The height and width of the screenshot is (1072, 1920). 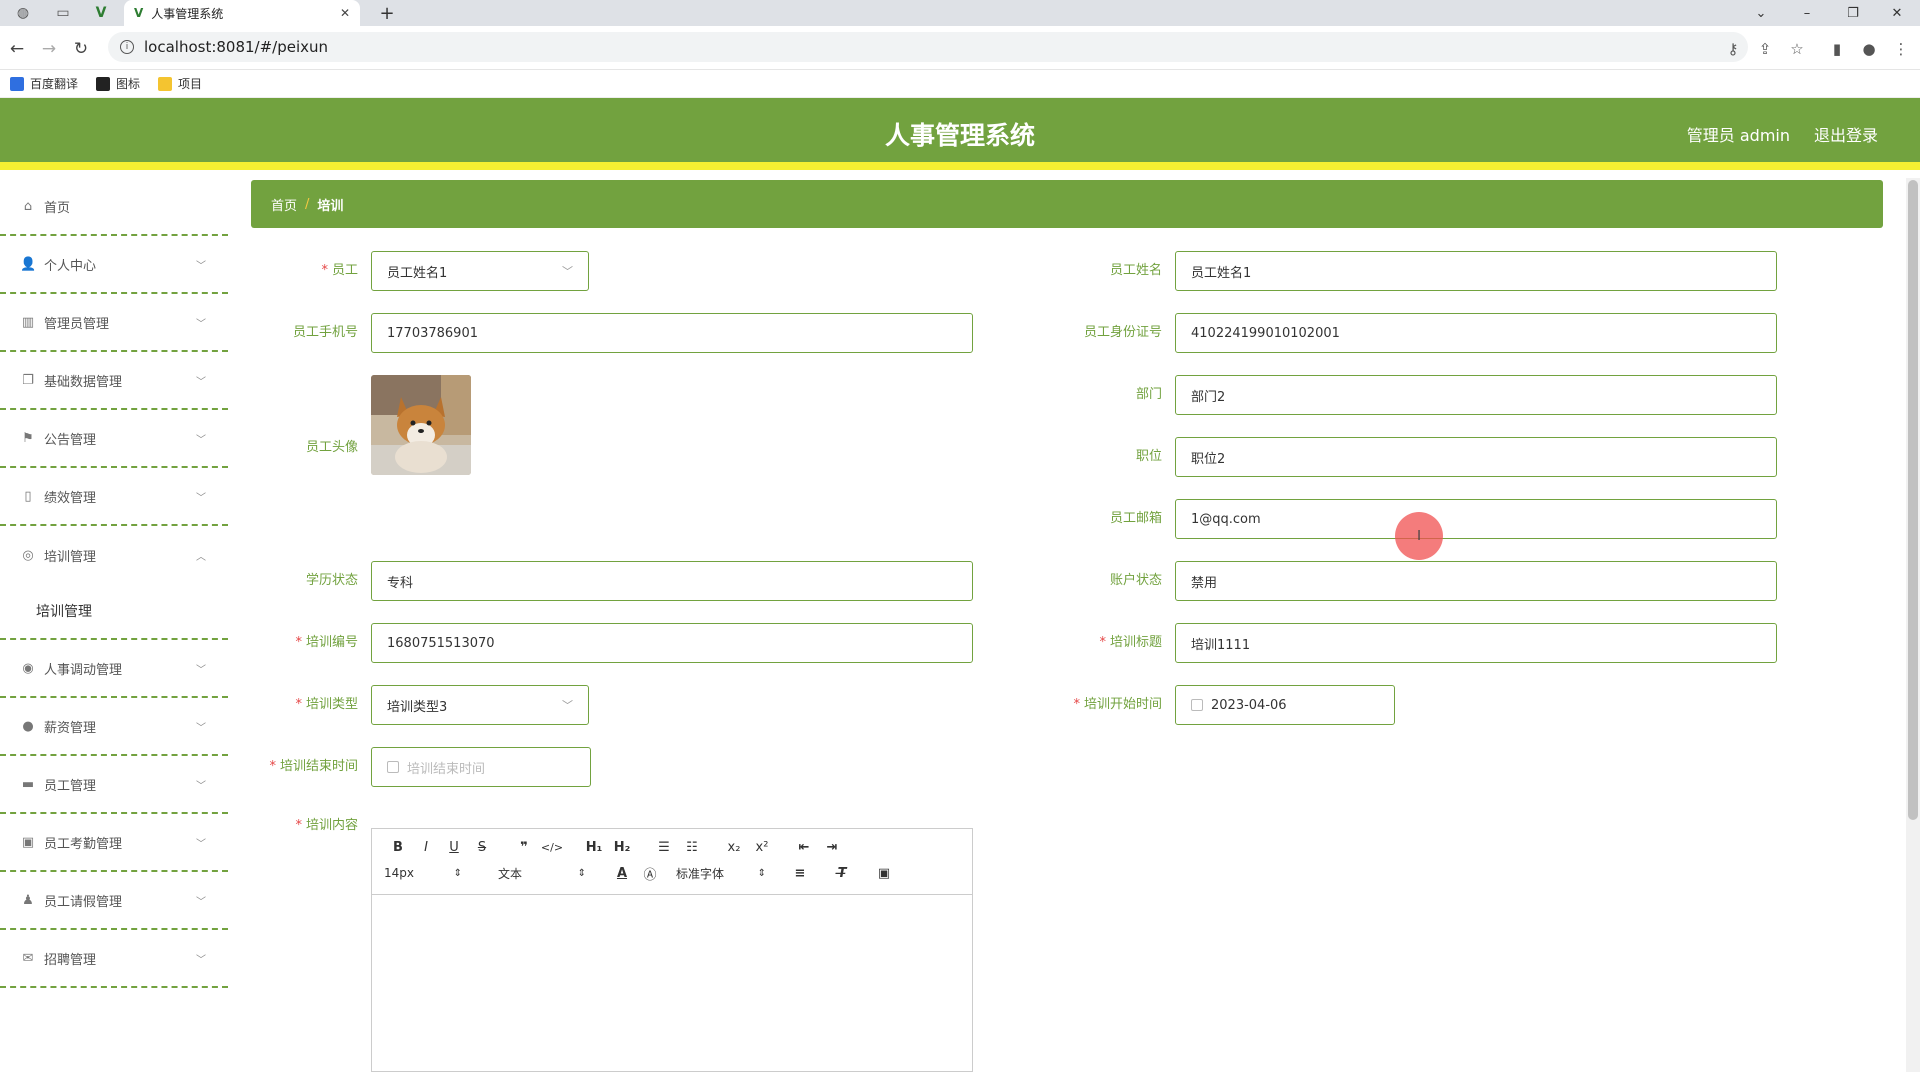 I want to click on sidebar-item-admins: ▥ 管理员管理 ﹀, so click(x=114, y=323).